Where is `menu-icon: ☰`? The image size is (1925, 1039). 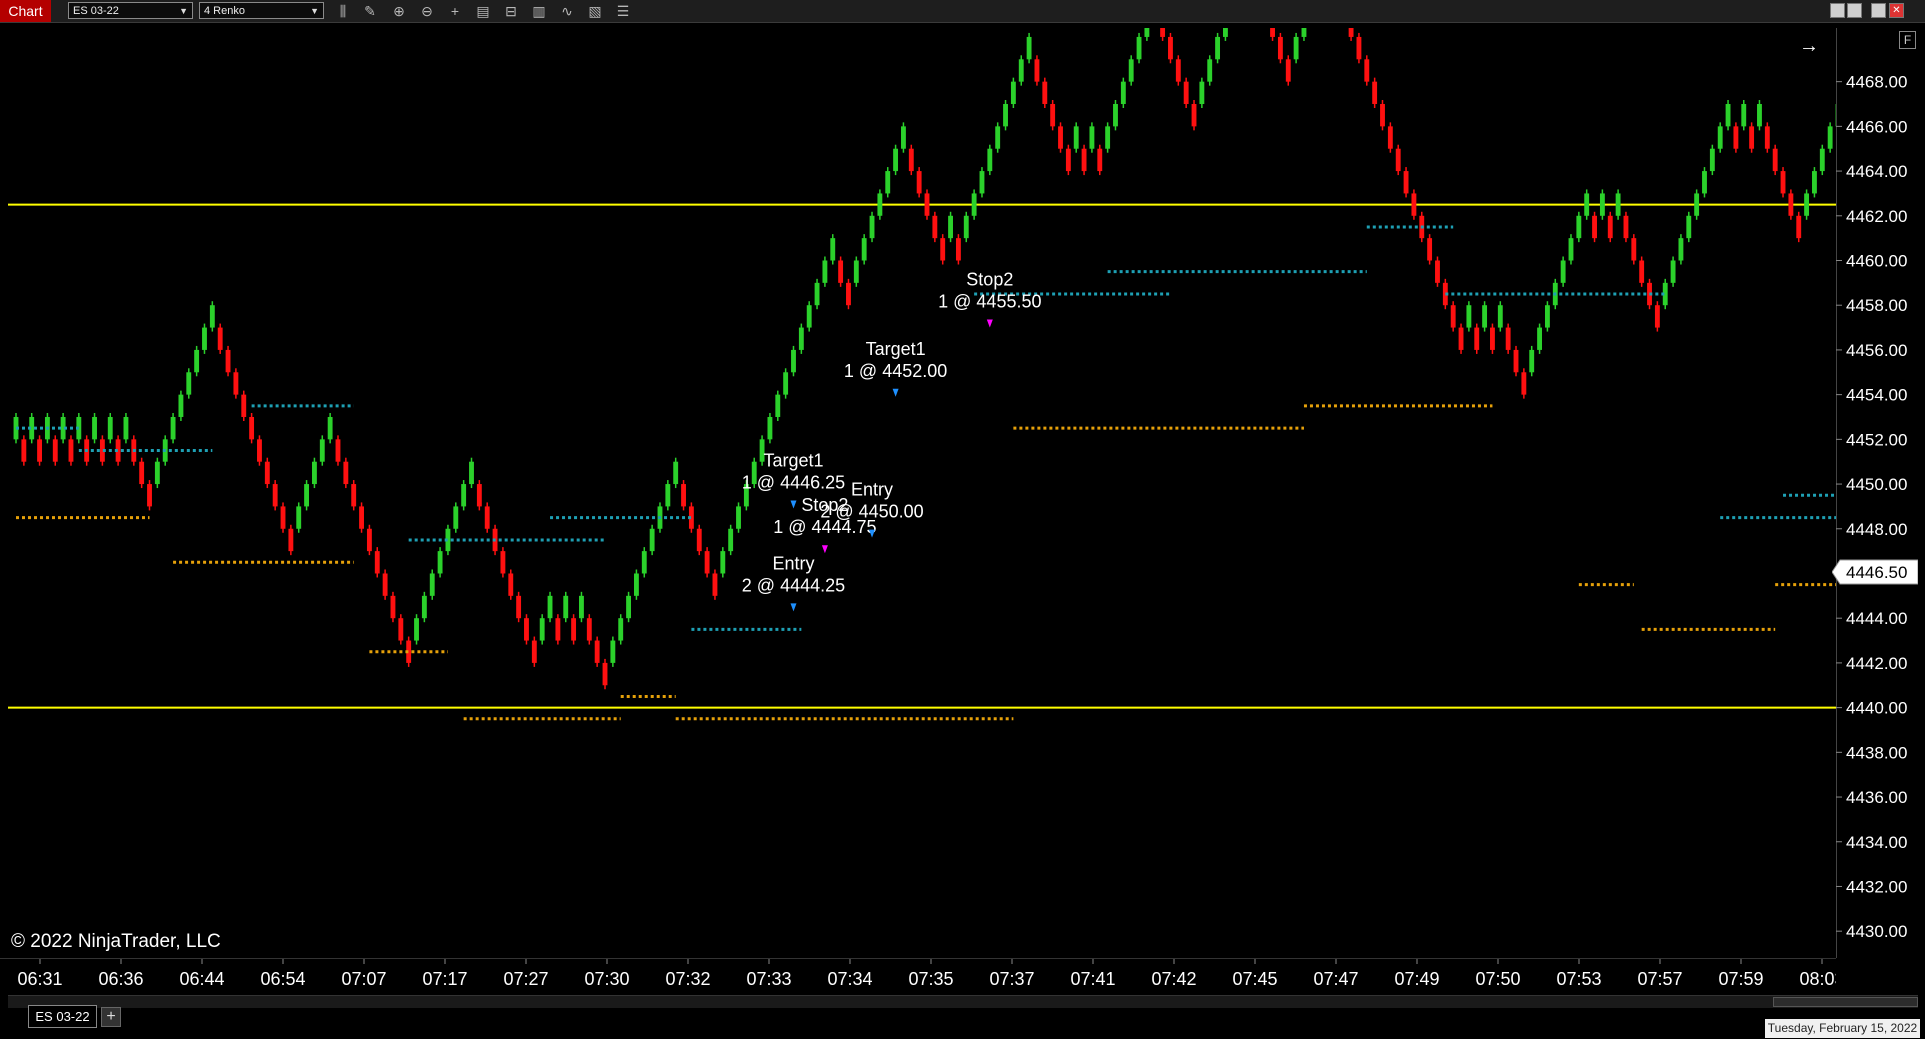
menu-icon: ☰ is located at coordinates (623, 11).